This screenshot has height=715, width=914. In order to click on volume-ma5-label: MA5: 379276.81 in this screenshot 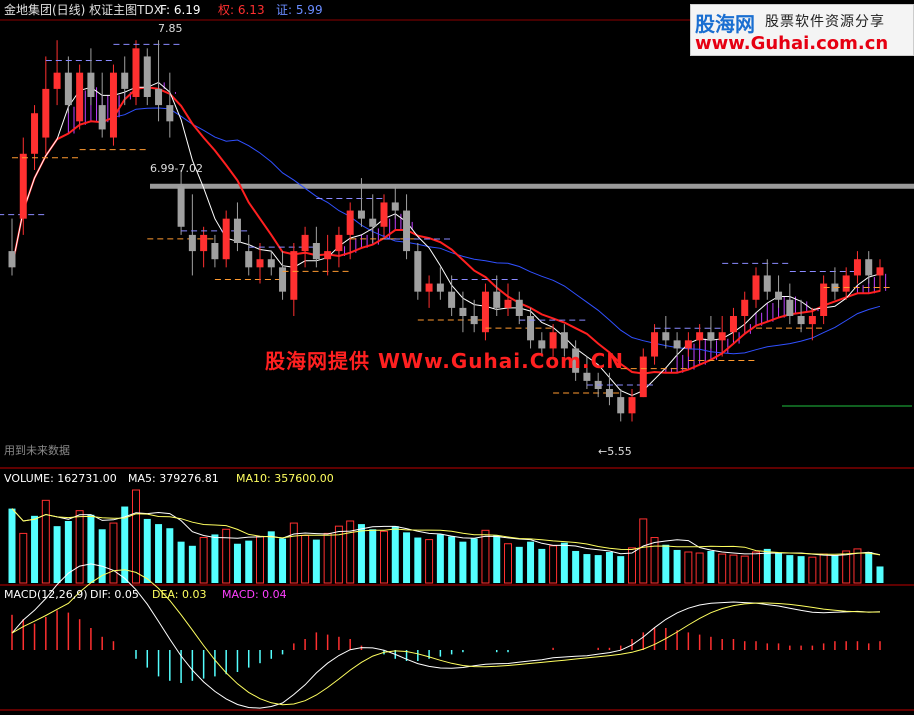, I will do `click(173, 478)`.